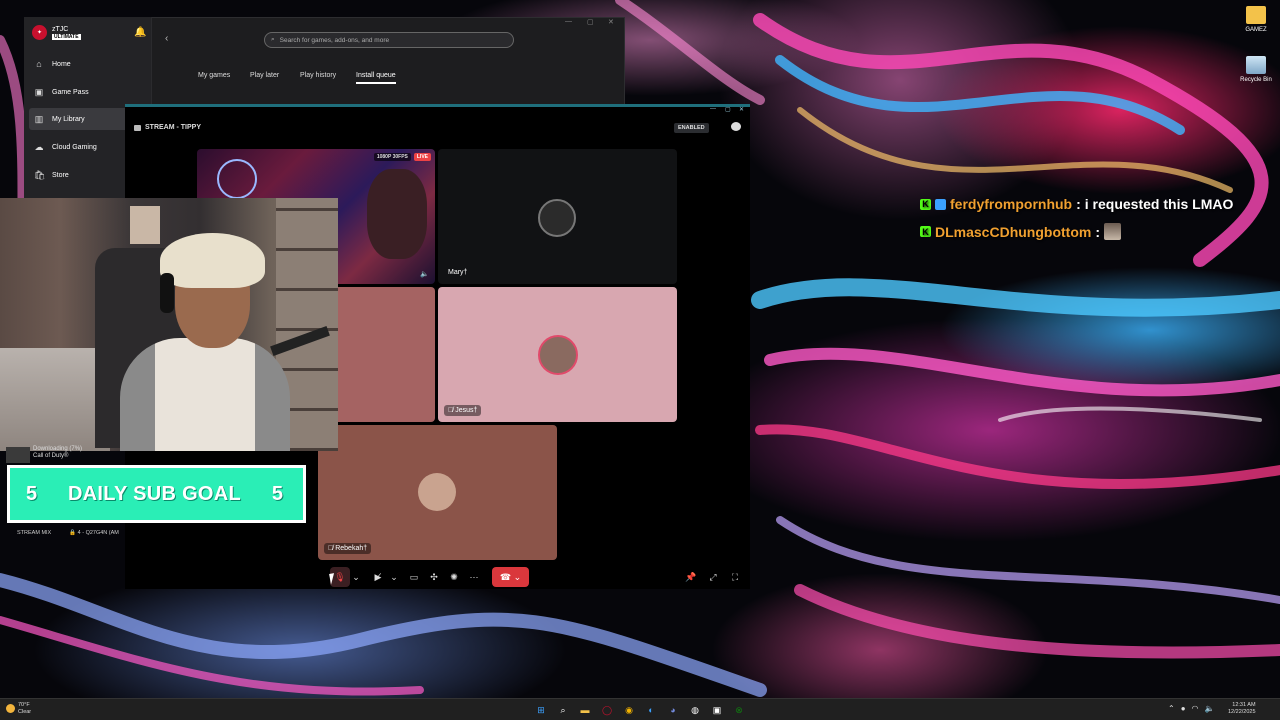  What do you see at coordinates (691, 128) in the screenshot?
I see `enabled-badge: ENABLED` at bounding box center [691, 128].